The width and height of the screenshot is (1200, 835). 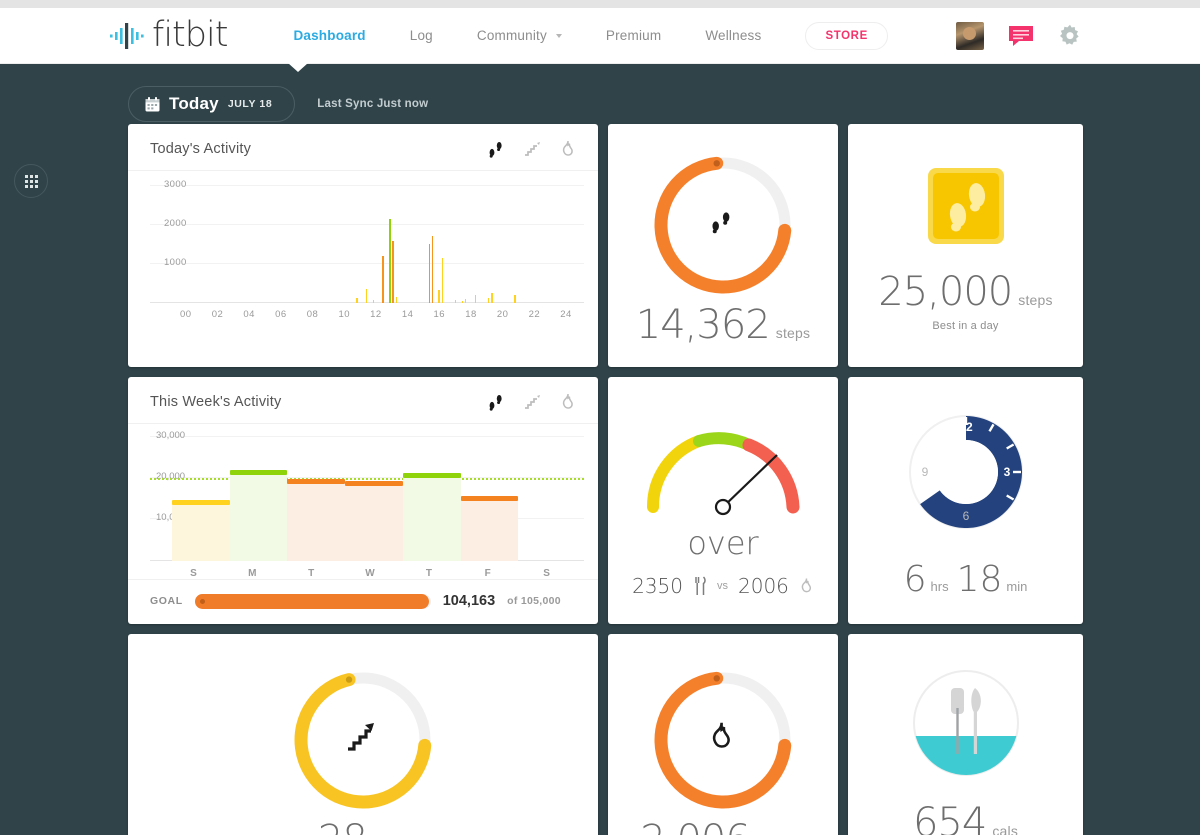 I want to click on best-day-value-row: 25,000 steps, so click(x=965, y=292).